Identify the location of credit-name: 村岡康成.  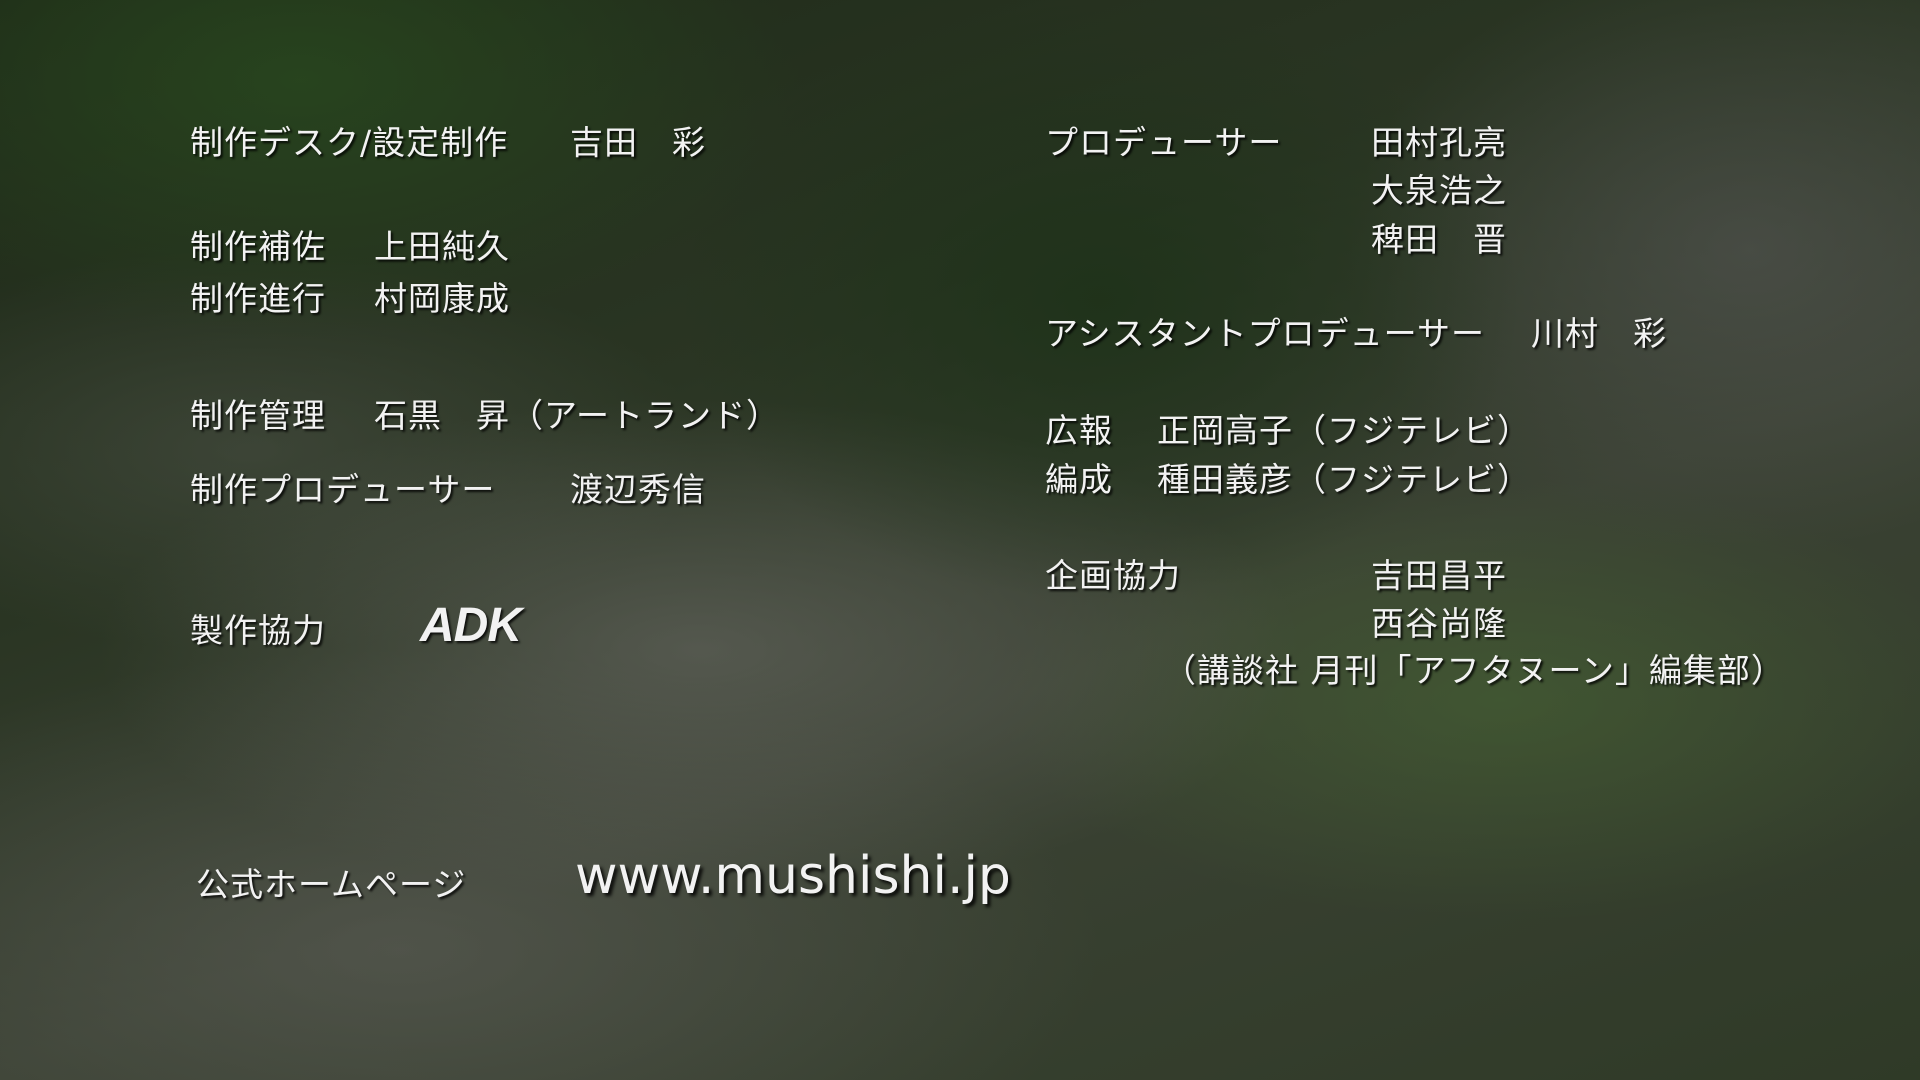
(442, 298).